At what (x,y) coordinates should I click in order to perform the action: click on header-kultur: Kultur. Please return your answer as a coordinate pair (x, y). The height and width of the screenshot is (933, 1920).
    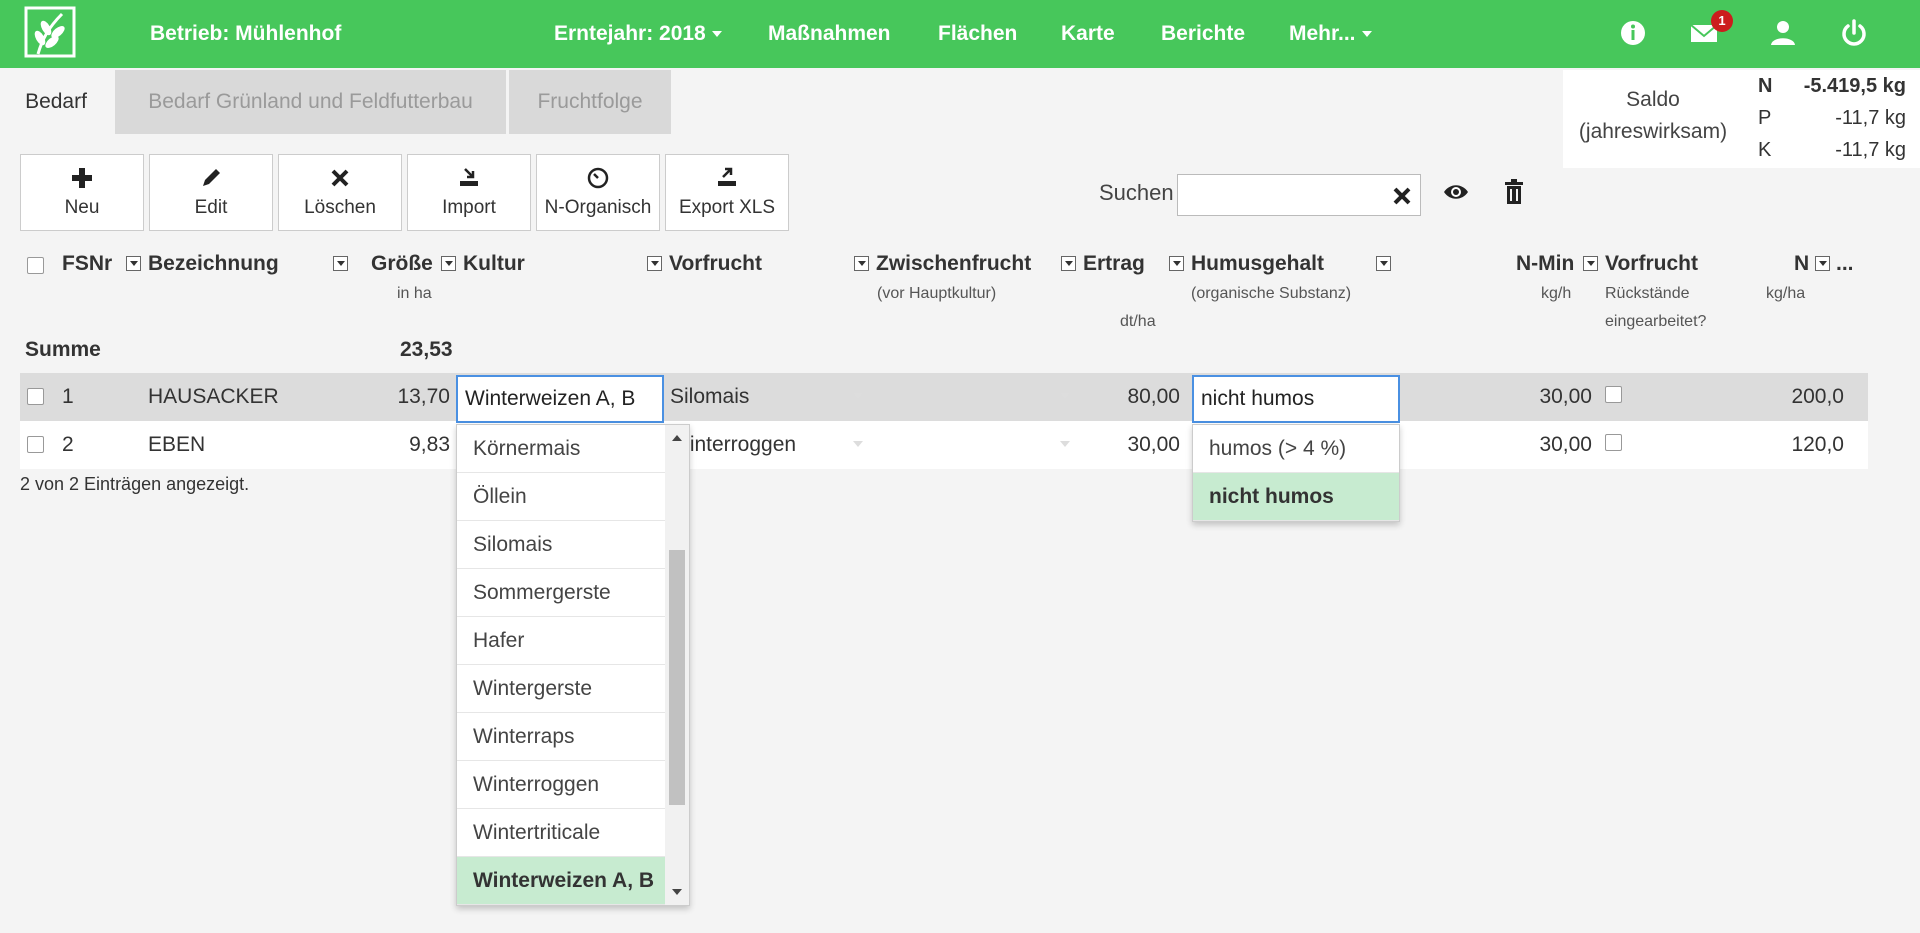
    Looking at the image, I should click on (494, 264).